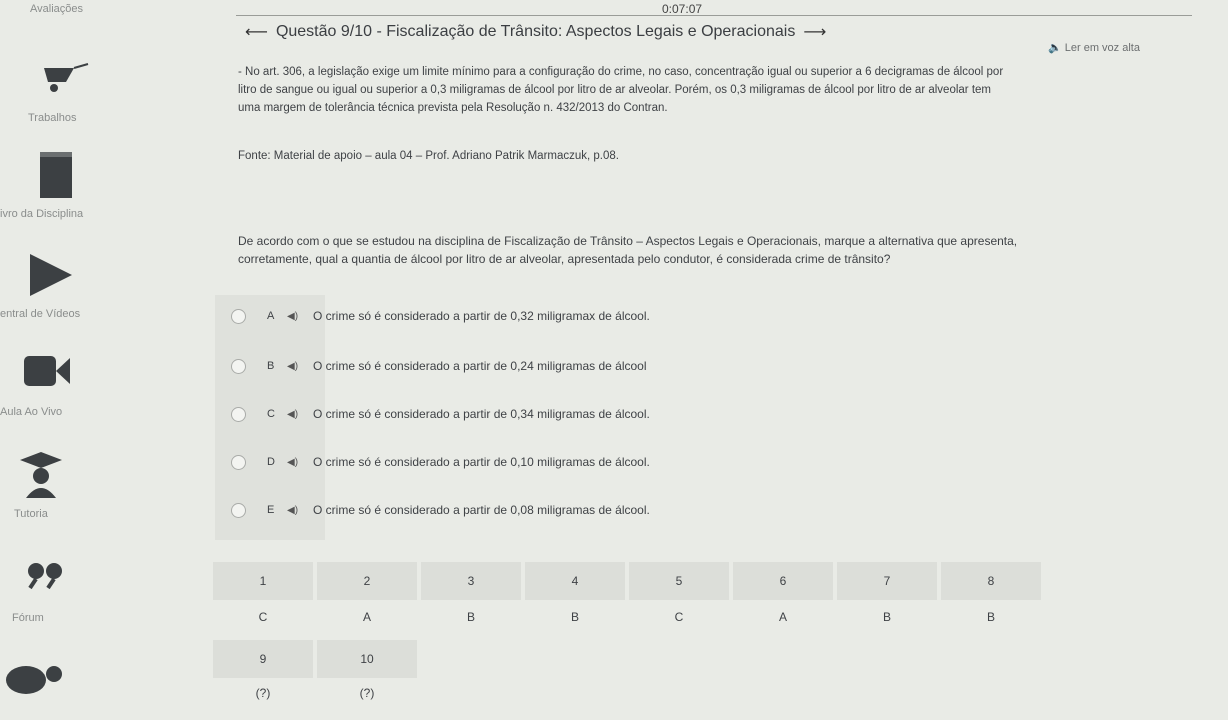 This screenshot has height=720, width=1228. What do you see at coordinates (263, 617) in the screenshot?
I see `answer-1: C` at bounding box center [263, 617].